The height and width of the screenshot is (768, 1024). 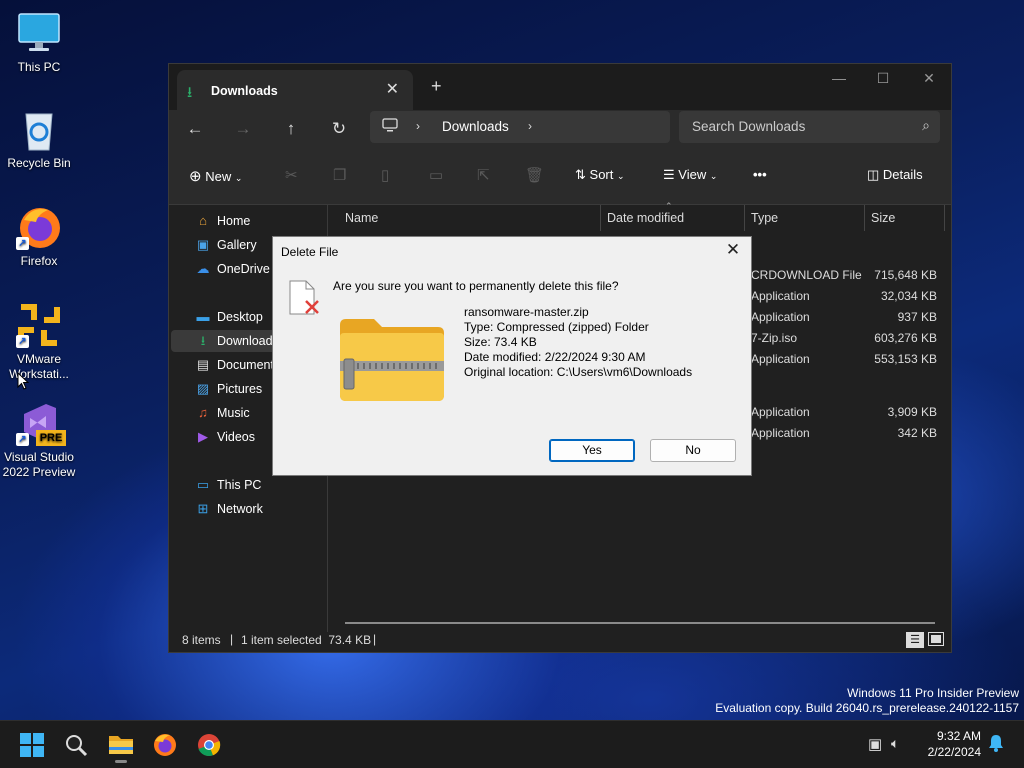 What do you see at coordinates (621, 176) in the screenshot?
I see `chevron-down-icon: ⌄` at bounding box center [621, 176].